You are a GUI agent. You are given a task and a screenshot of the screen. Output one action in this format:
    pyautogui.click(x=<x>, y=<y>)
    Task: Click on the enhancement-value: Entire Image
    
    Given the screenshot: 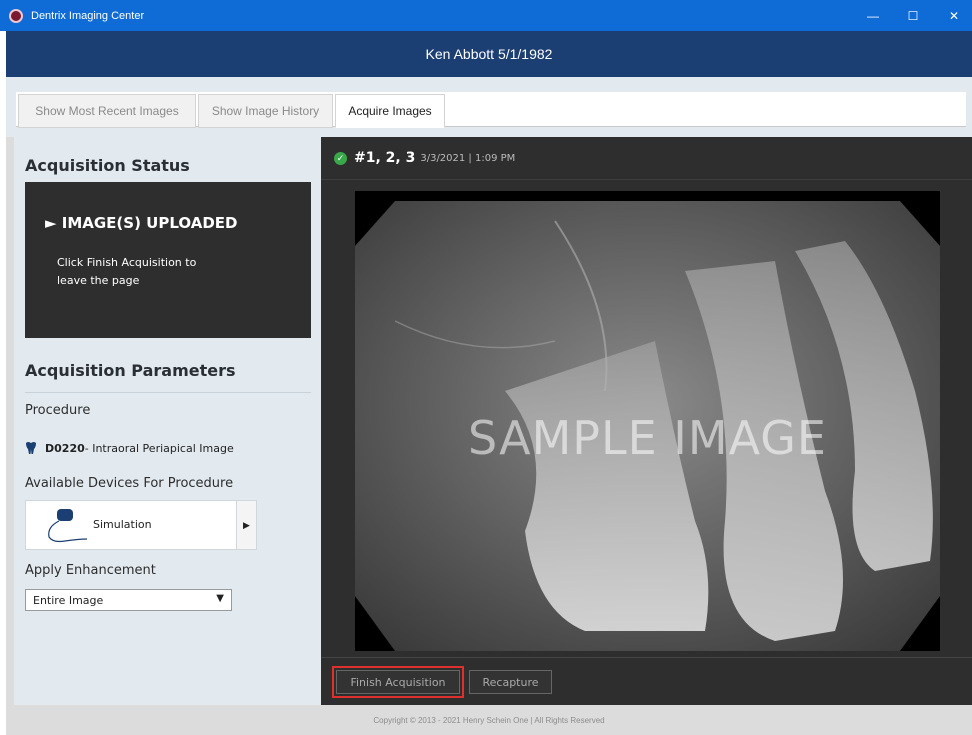 What is the action you would take?
    pyautogui.click(x=68, y=600)
    